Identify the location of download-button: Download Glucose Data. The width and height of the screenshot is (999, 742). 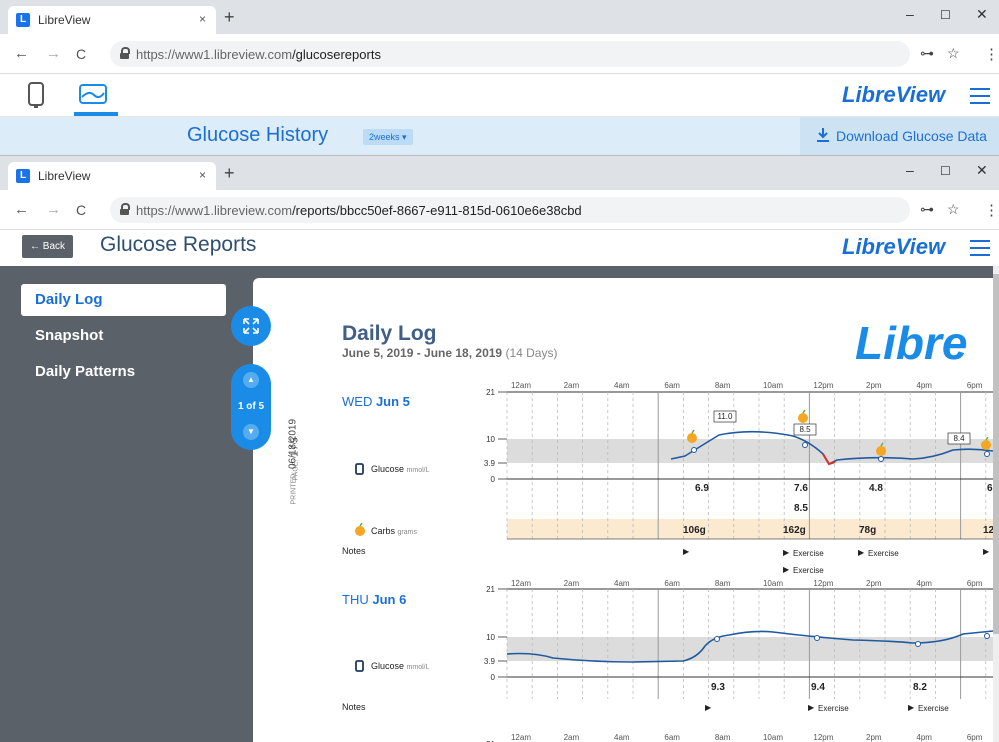
(899, 136).